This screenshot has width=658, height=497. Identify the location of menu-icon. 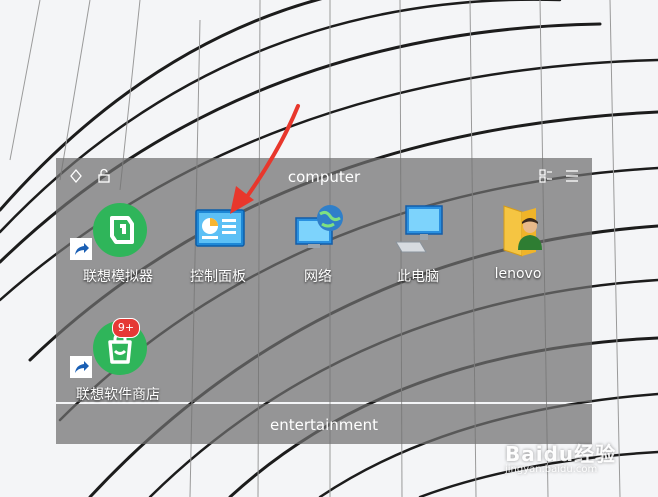
(572, 176).